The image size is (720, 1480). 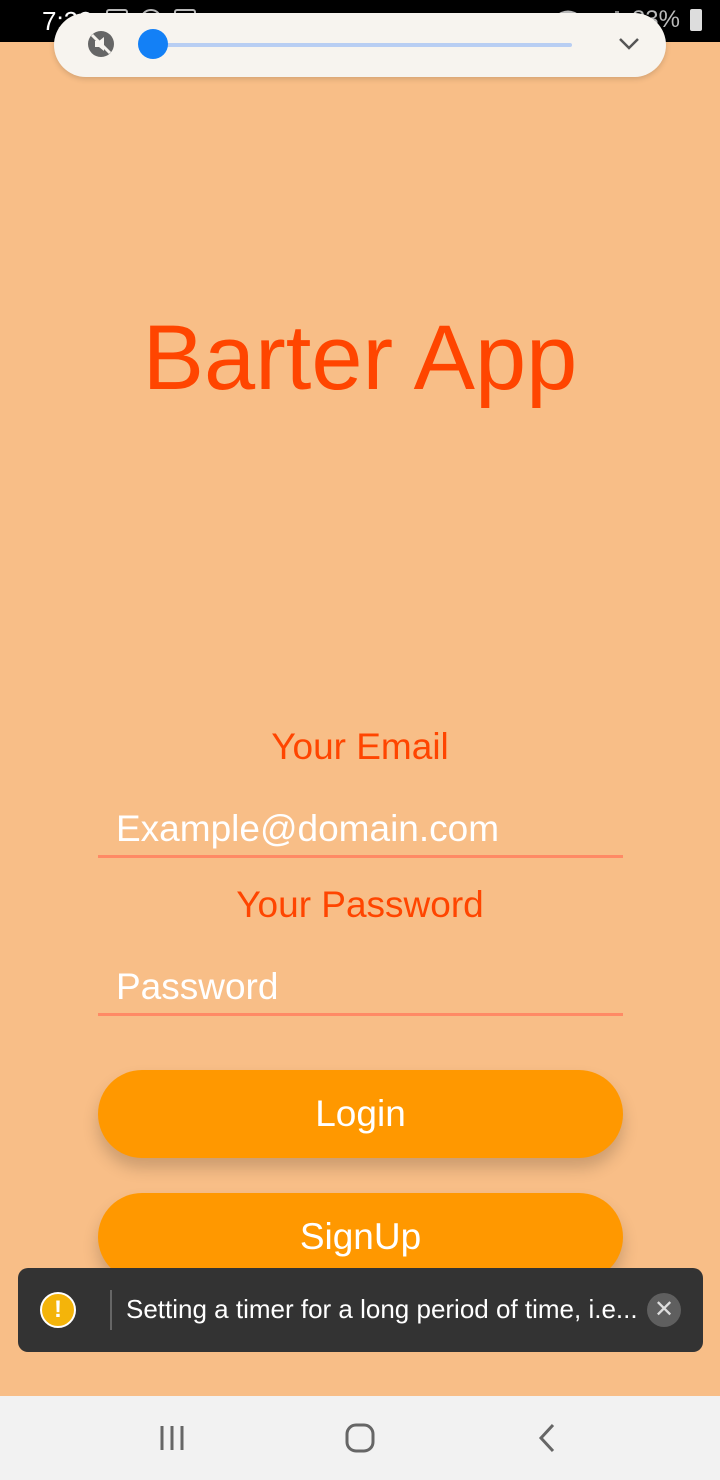 What do you see at coordinates (629, 44) in the screenshot?
I see `chevron-down-icon` at bounding box center [629, 44].